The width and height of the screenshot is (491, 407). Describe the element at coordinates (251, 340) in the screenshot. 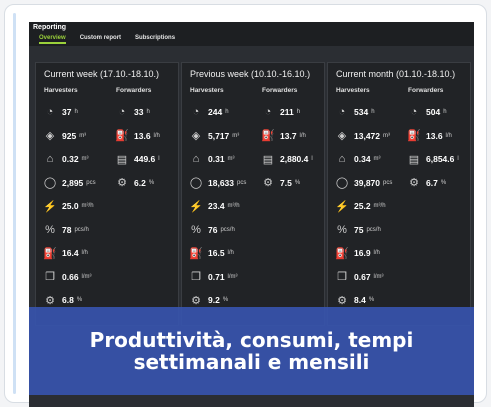

I see `caption-line-1: Produttività, consumi, tempi` at that location.